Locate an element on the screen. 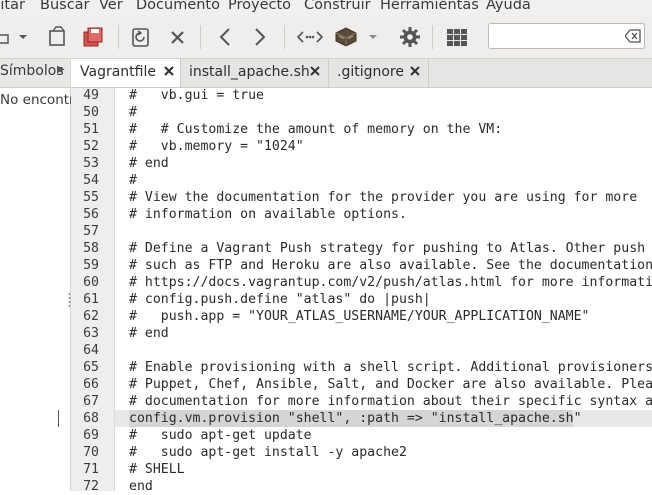  search-input is located at coordinates (557, 37).